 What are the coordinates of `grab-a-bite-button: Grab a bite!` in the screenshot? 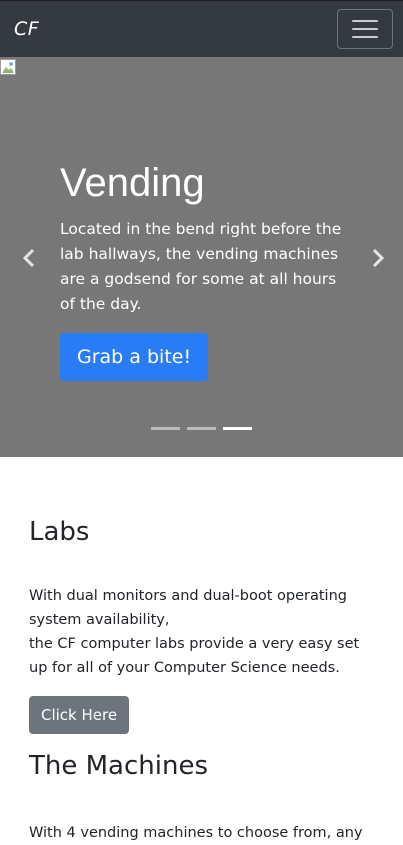 It's located at (134, 357).